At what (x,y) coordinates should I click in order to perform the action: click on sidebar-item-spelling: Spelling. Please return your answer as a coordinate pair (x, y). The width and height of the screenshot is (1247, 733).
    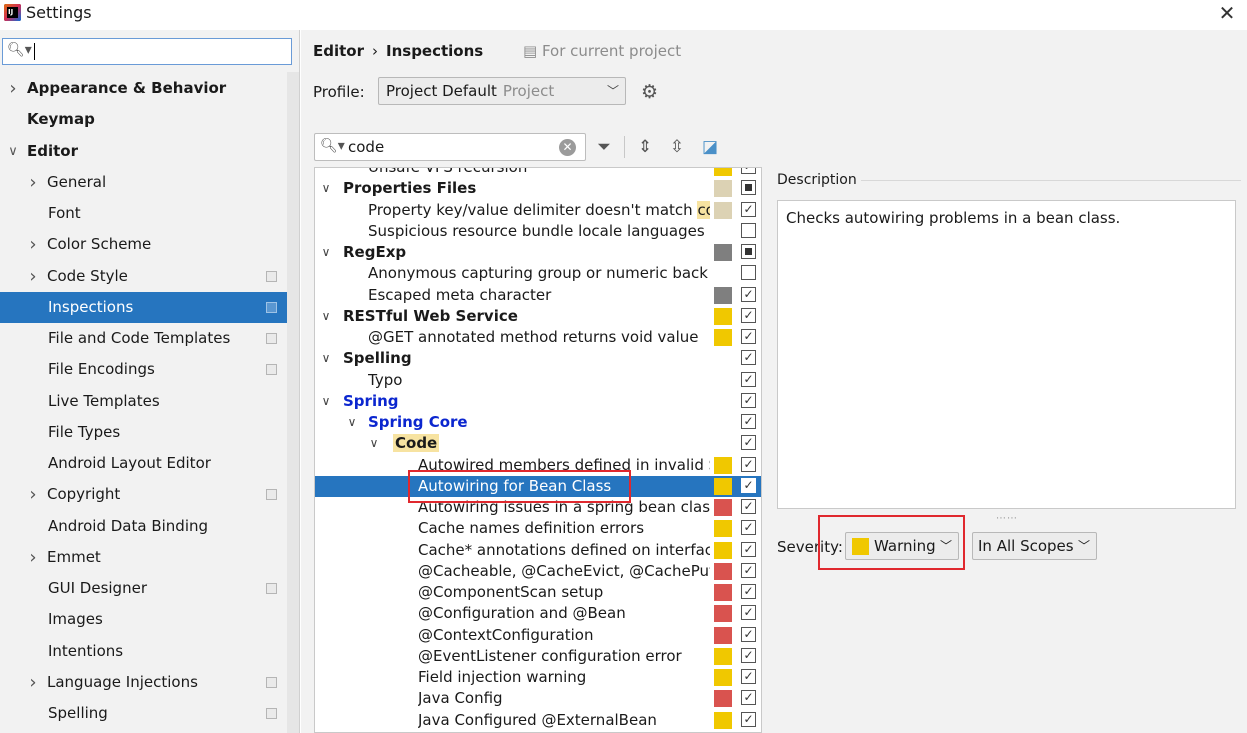
    Looking at the image, I should click on (150, 713).